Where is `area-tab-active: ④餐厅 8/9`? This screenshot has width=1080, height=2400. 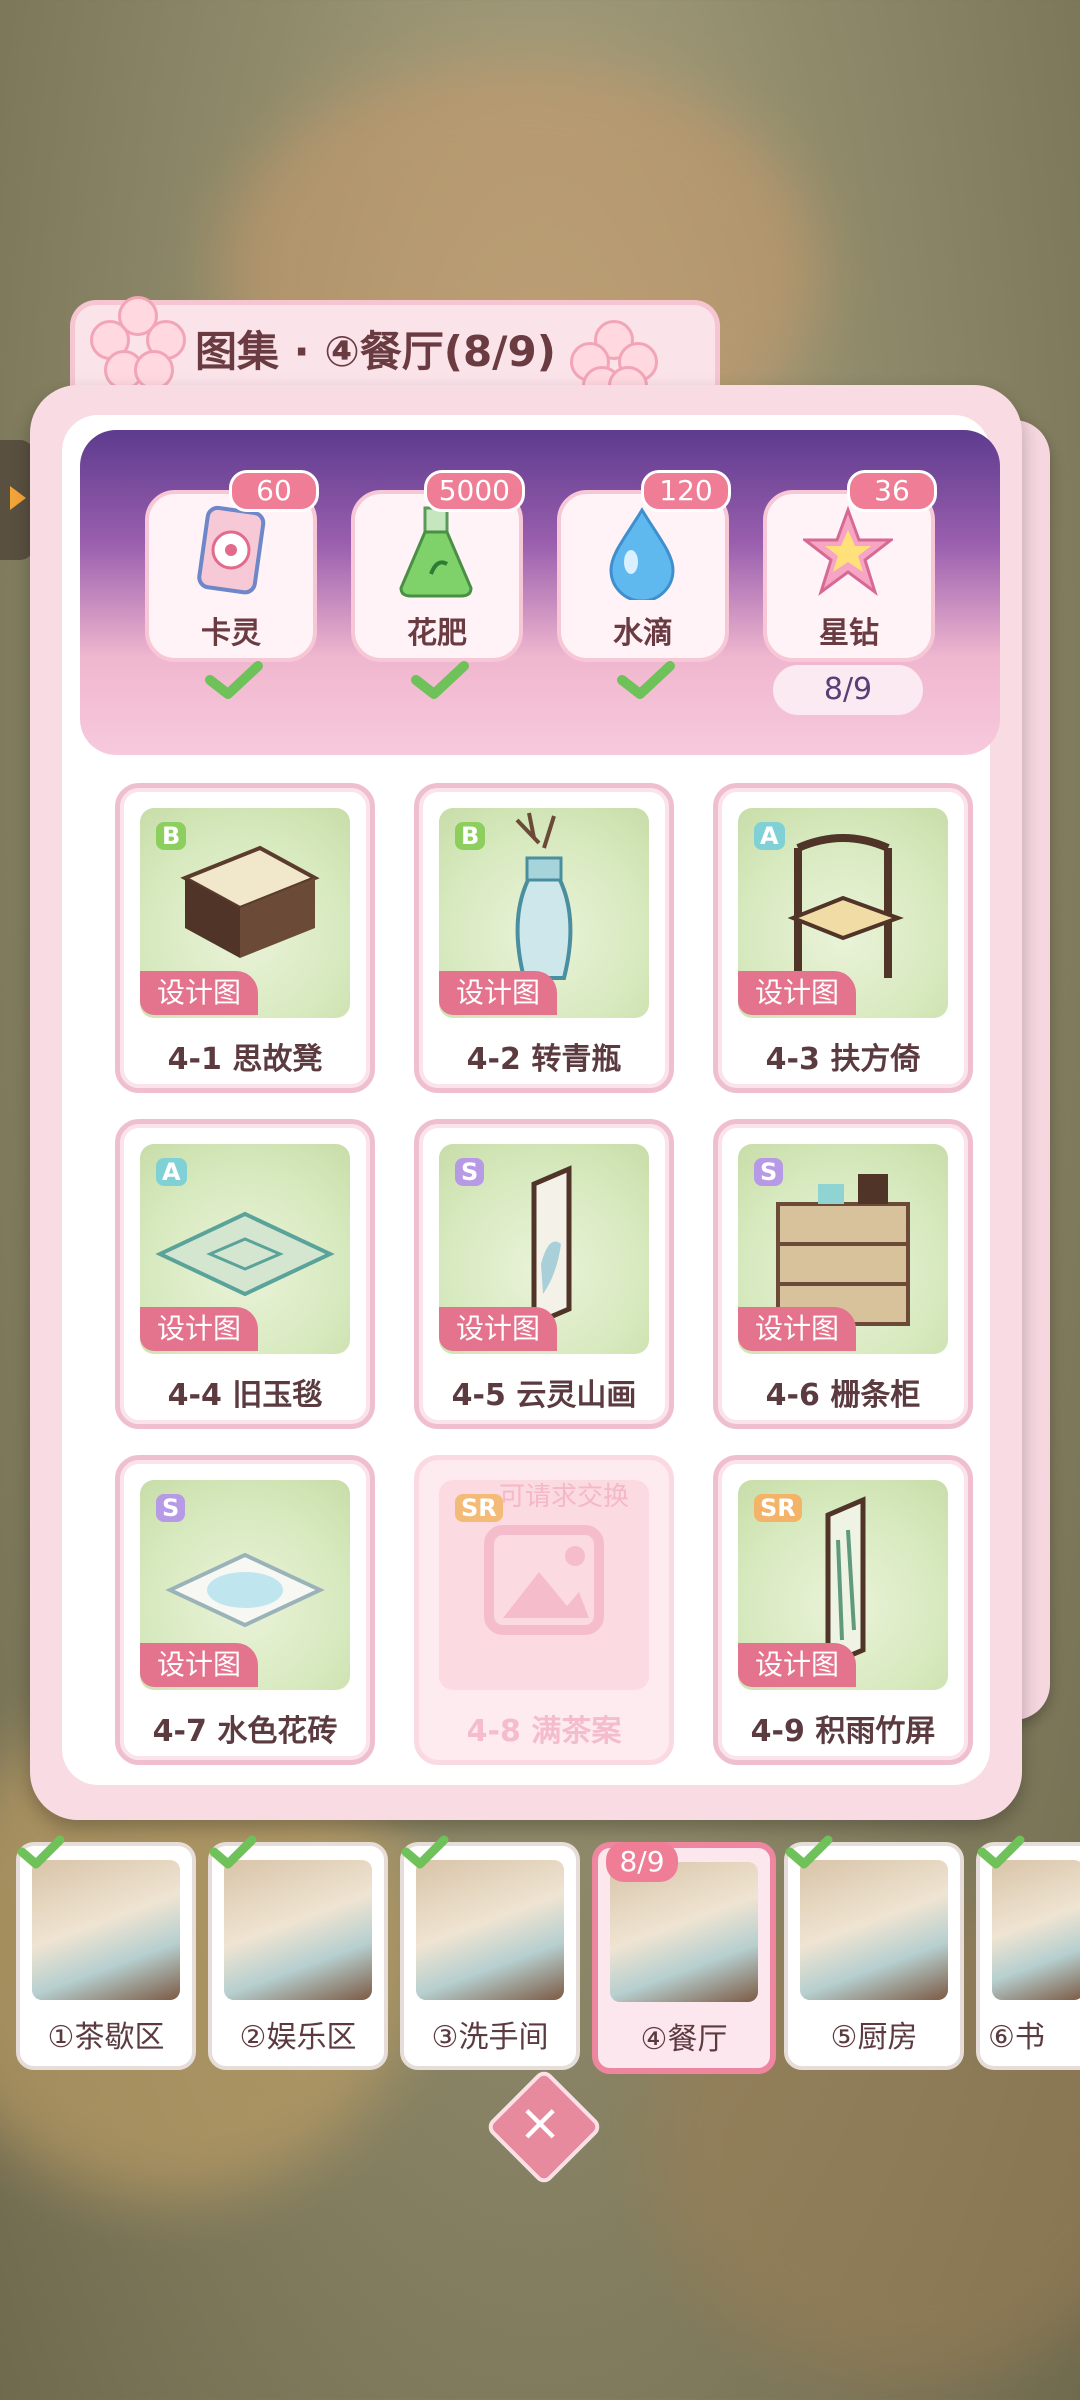 area-tab-active: ④餐厅 8/9 is located at coordinates (684, 1958).